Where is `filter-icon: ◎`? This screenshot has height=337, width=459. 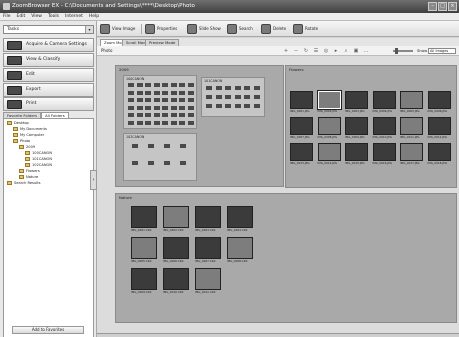 filter-icon: ◎ is located at coordinates (326, 51).